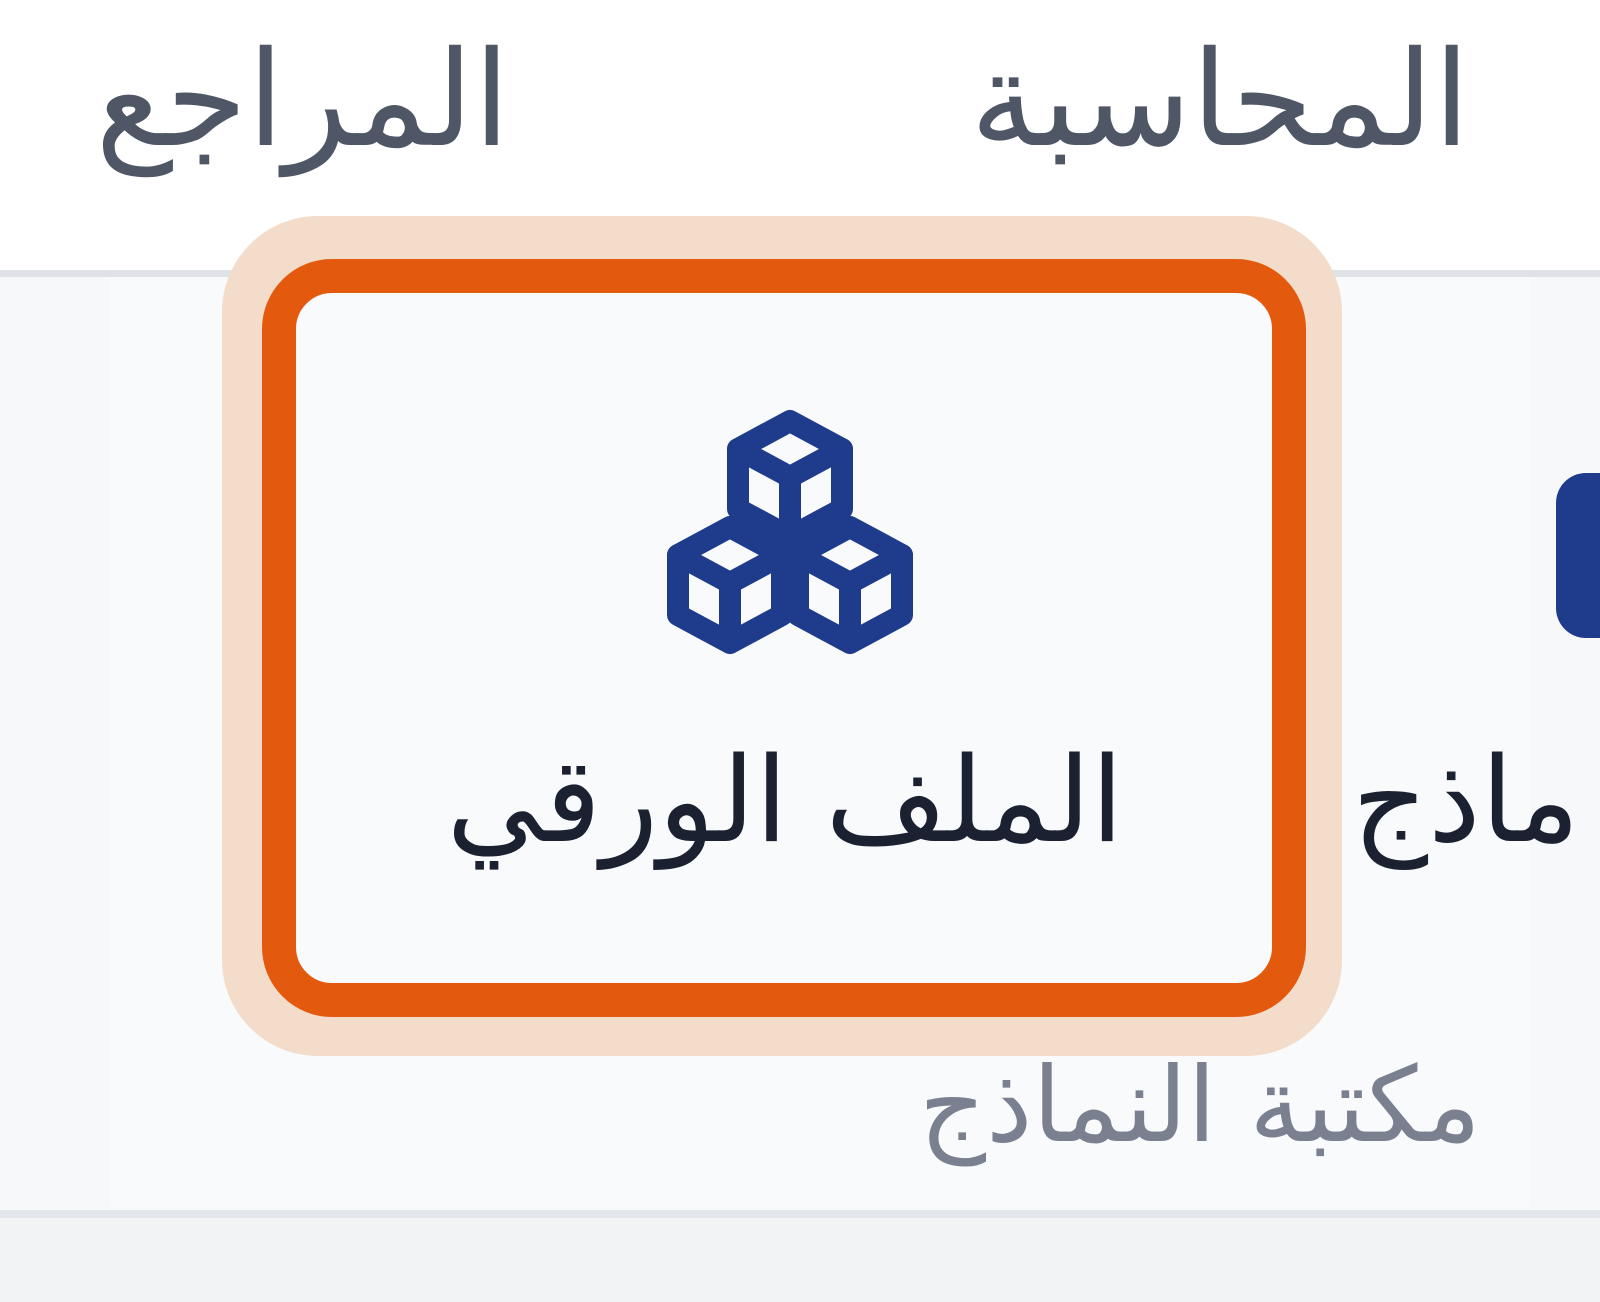  I want to click on tab-accounting: المحاسبة, so click(1187, 100).